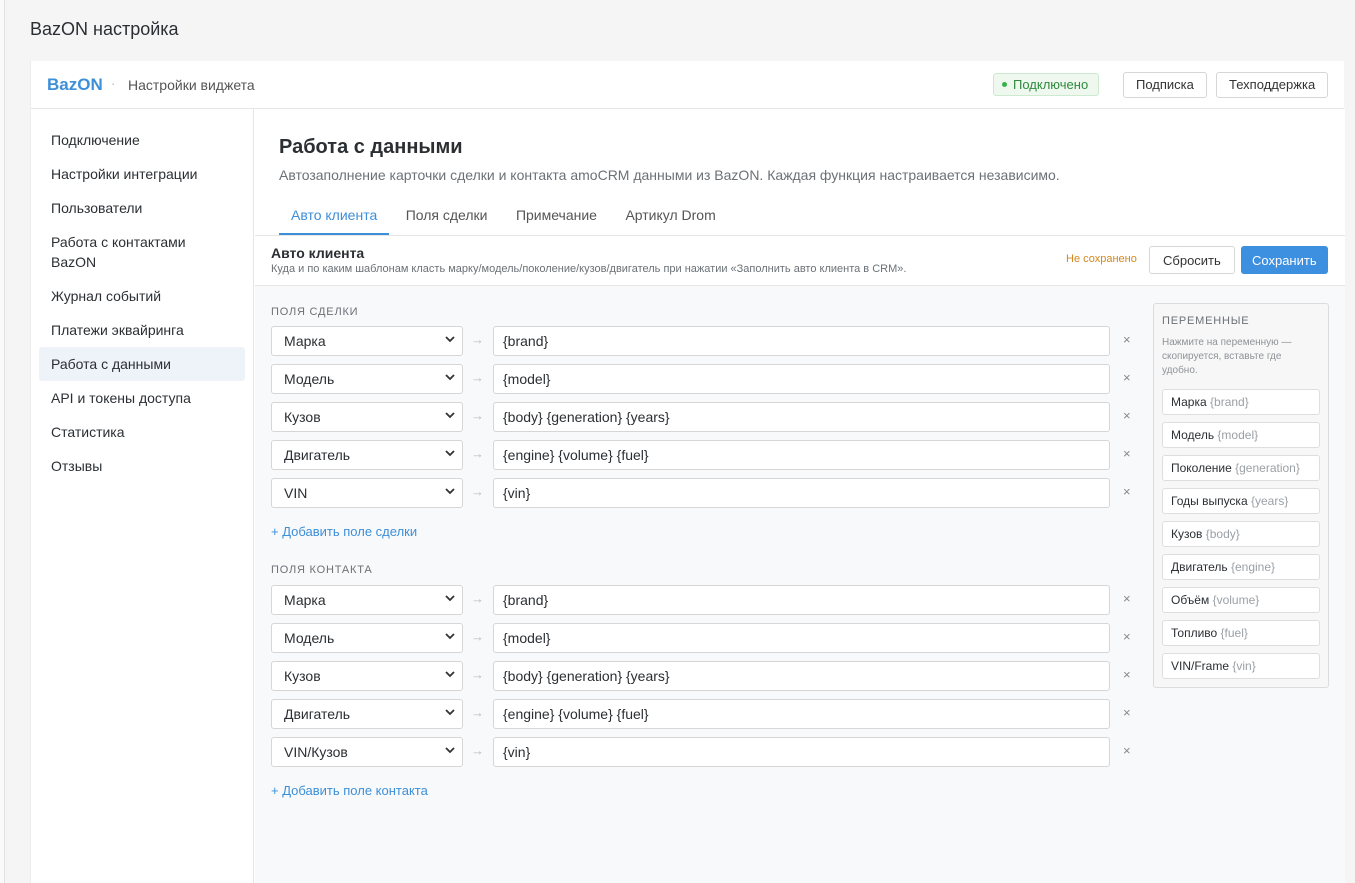 Image resolution: width=1355 pixels, height=883 pixels. I want to click on sidebar-item-bazon-contacts: Работа с контактами BazON, so click(142, 252).